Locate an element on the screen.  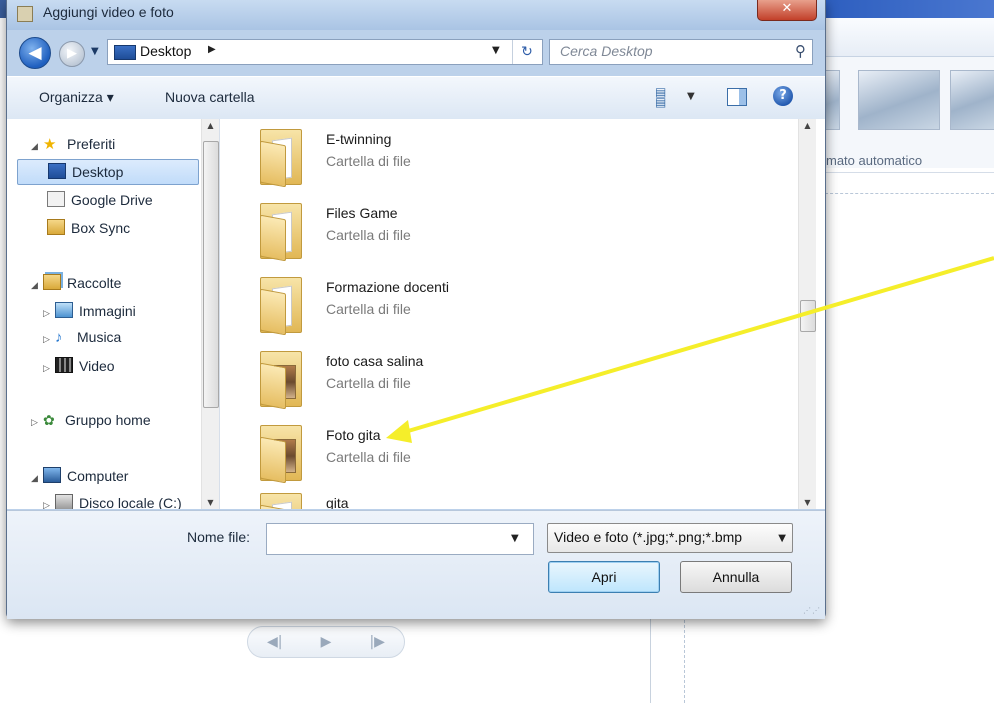
video-icon is located at coordinates (64, 365).